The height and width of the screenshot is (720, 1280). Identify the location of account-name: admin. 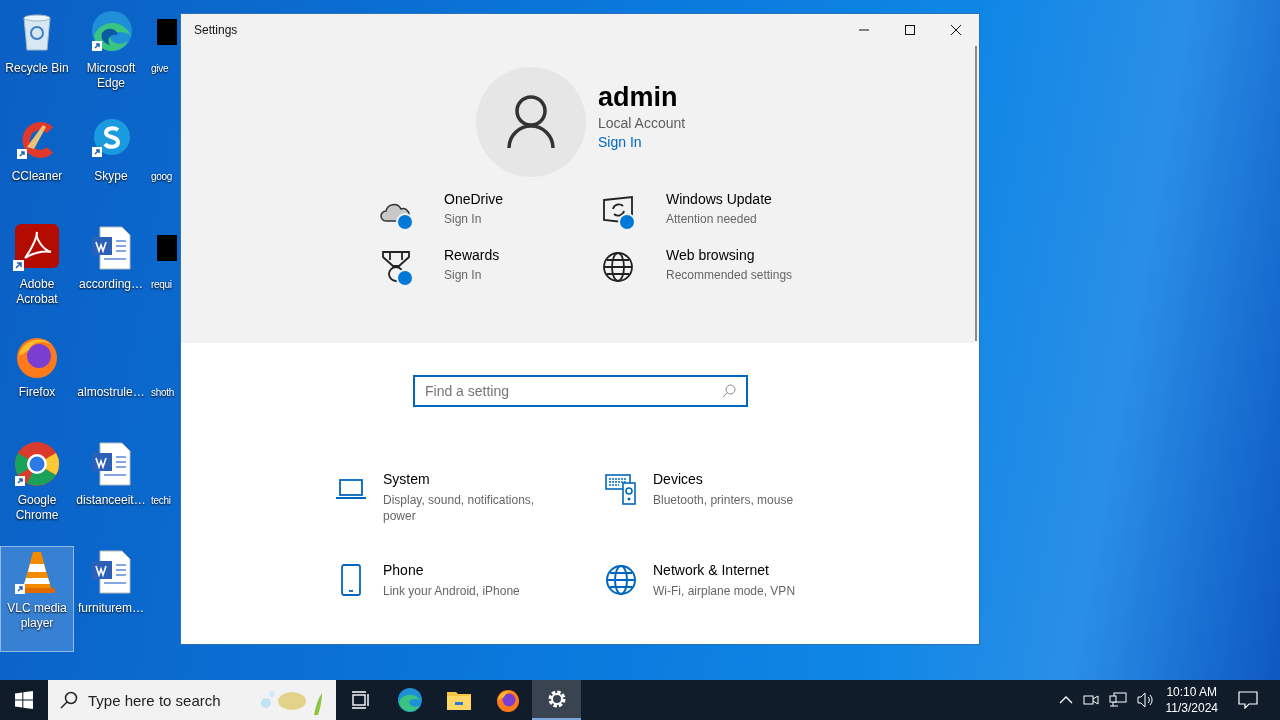
(638, 97).